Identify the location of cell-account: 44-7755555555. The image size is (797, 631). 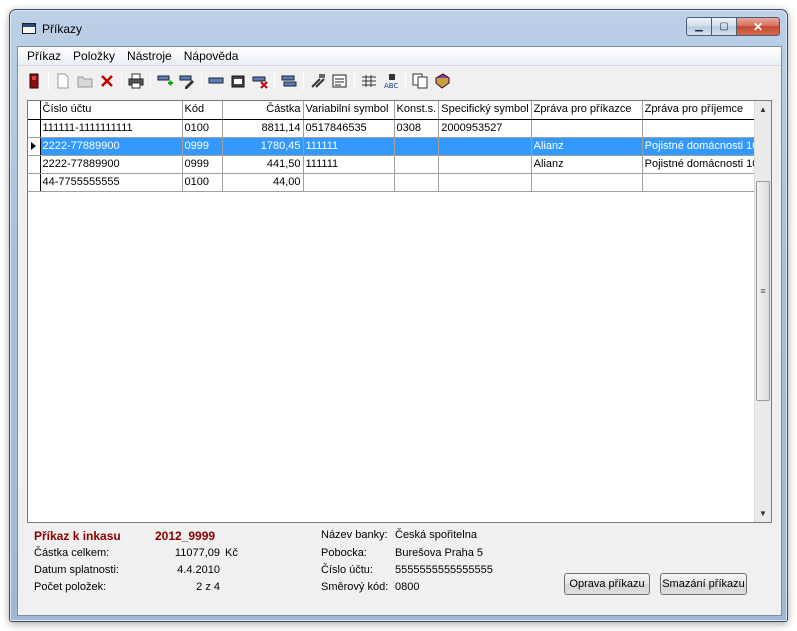
(111, 182).